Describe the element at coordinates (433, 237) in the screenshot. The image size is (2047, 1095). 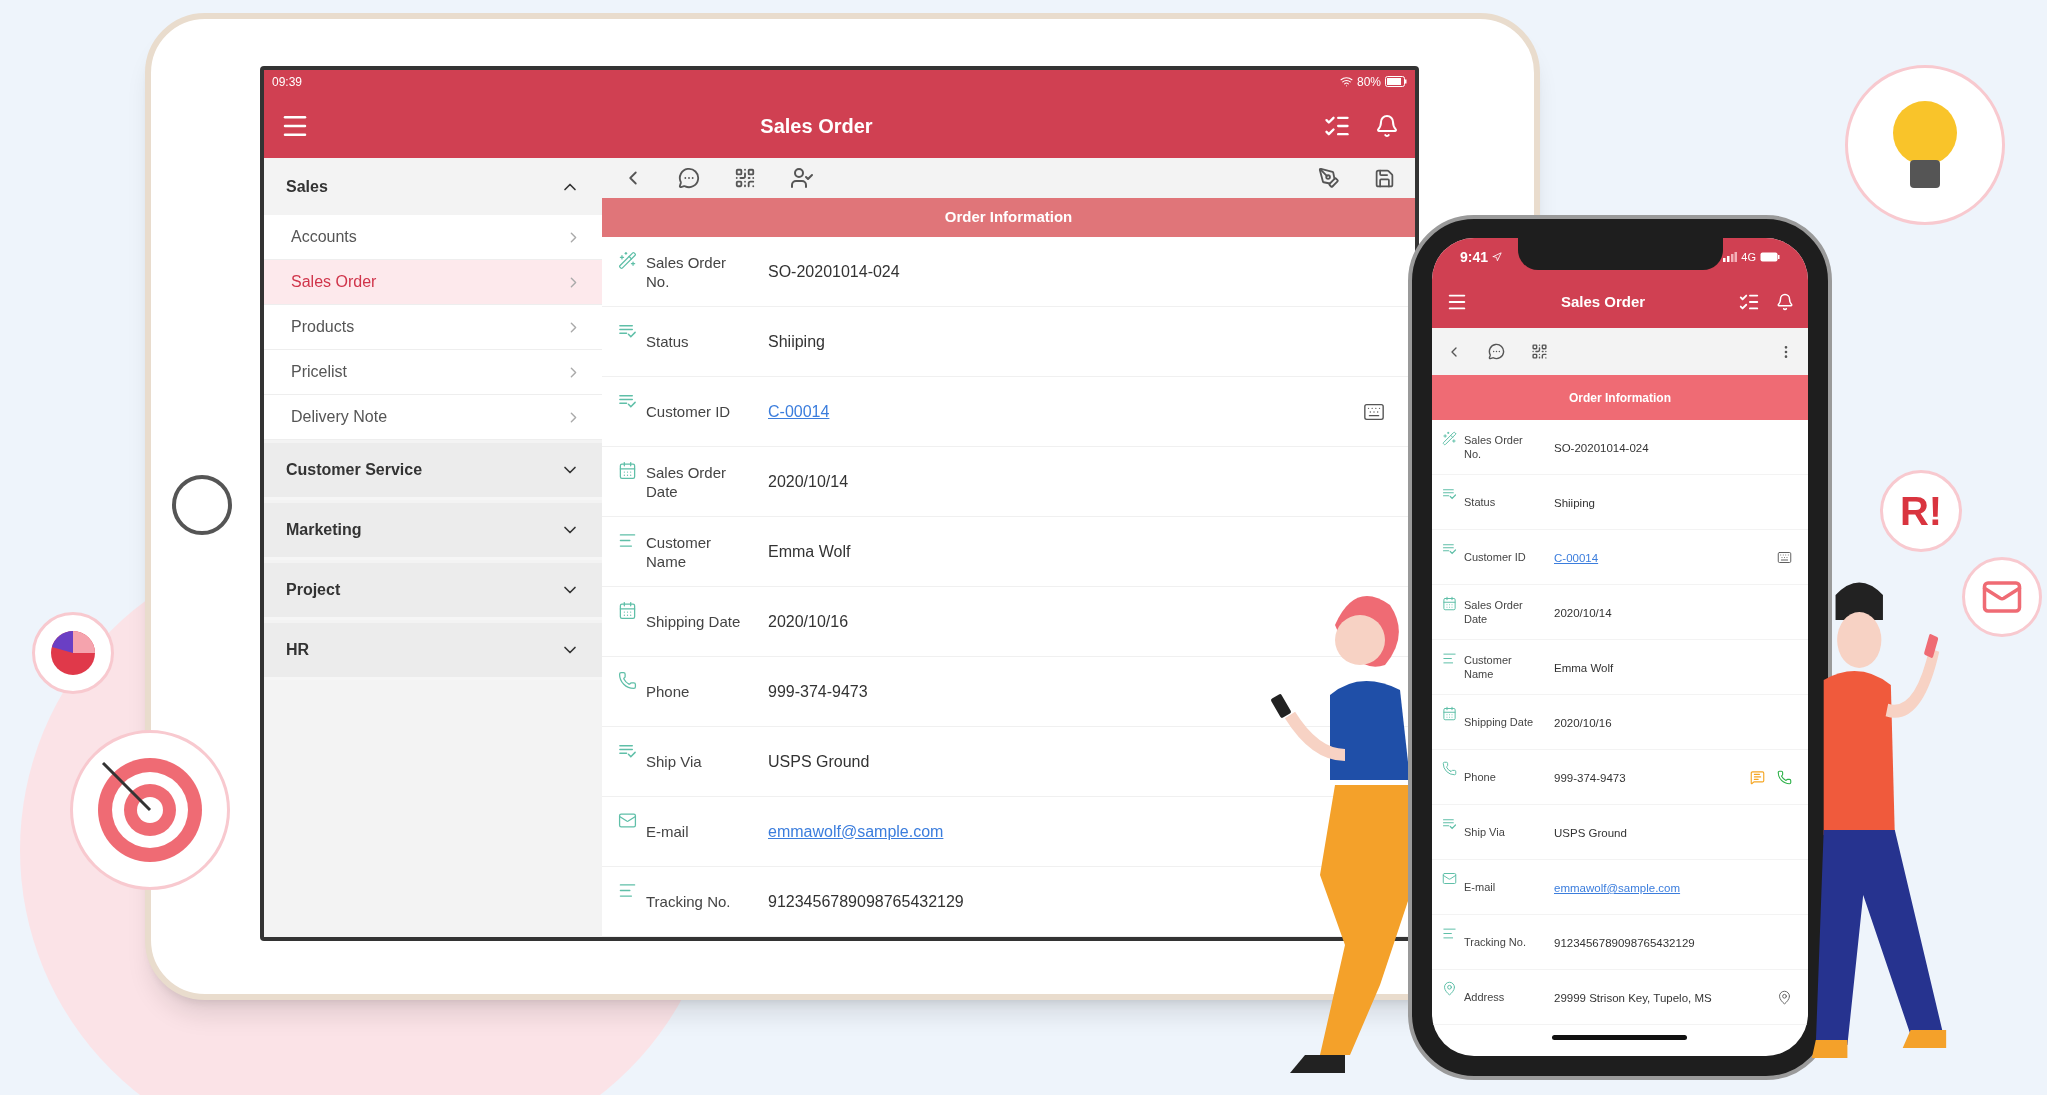
I see `sidebar-item: Accounts` at that location.